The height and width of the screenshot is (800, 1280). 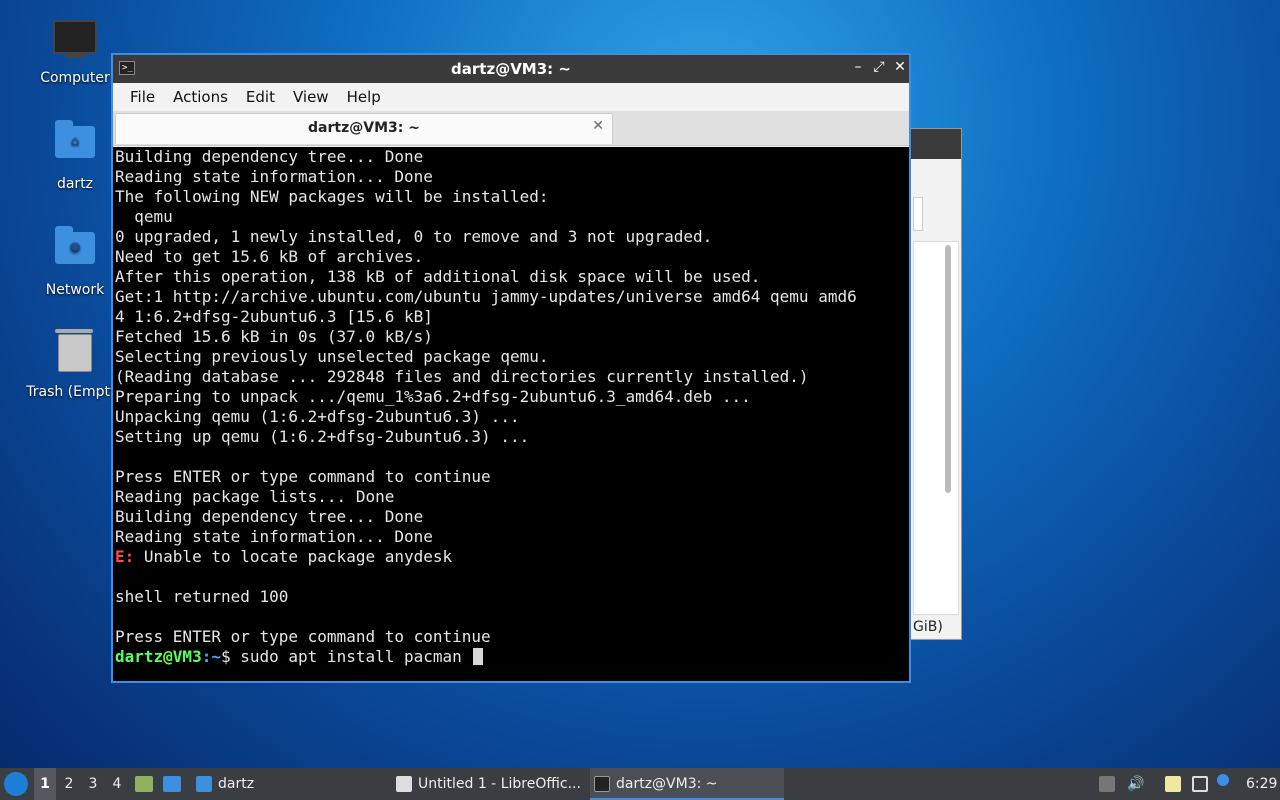 I want to click on task-label: dartz@VM3: ~, so click(x=667, y=784).